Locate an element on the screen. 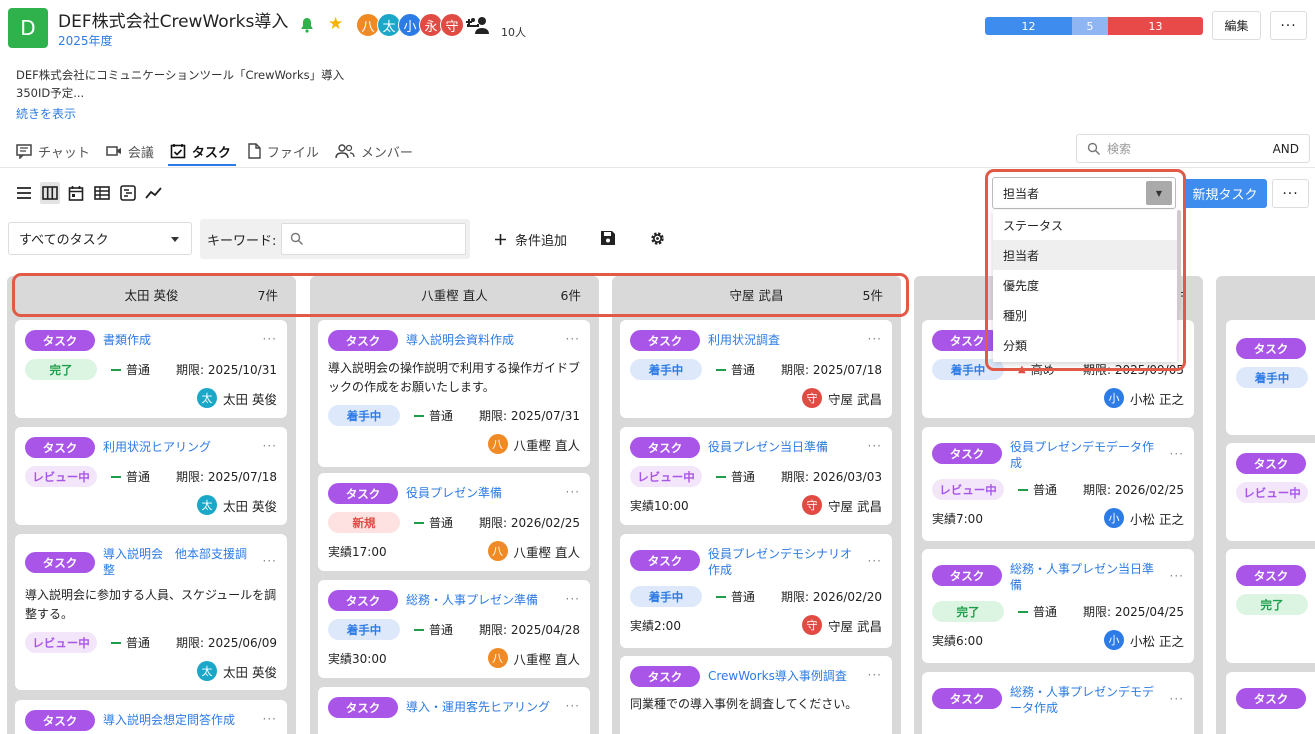 The height and width of the screenshot is (734, 1315). task-title: 役員プレゼン準備 is located at coordinates (482, 492).